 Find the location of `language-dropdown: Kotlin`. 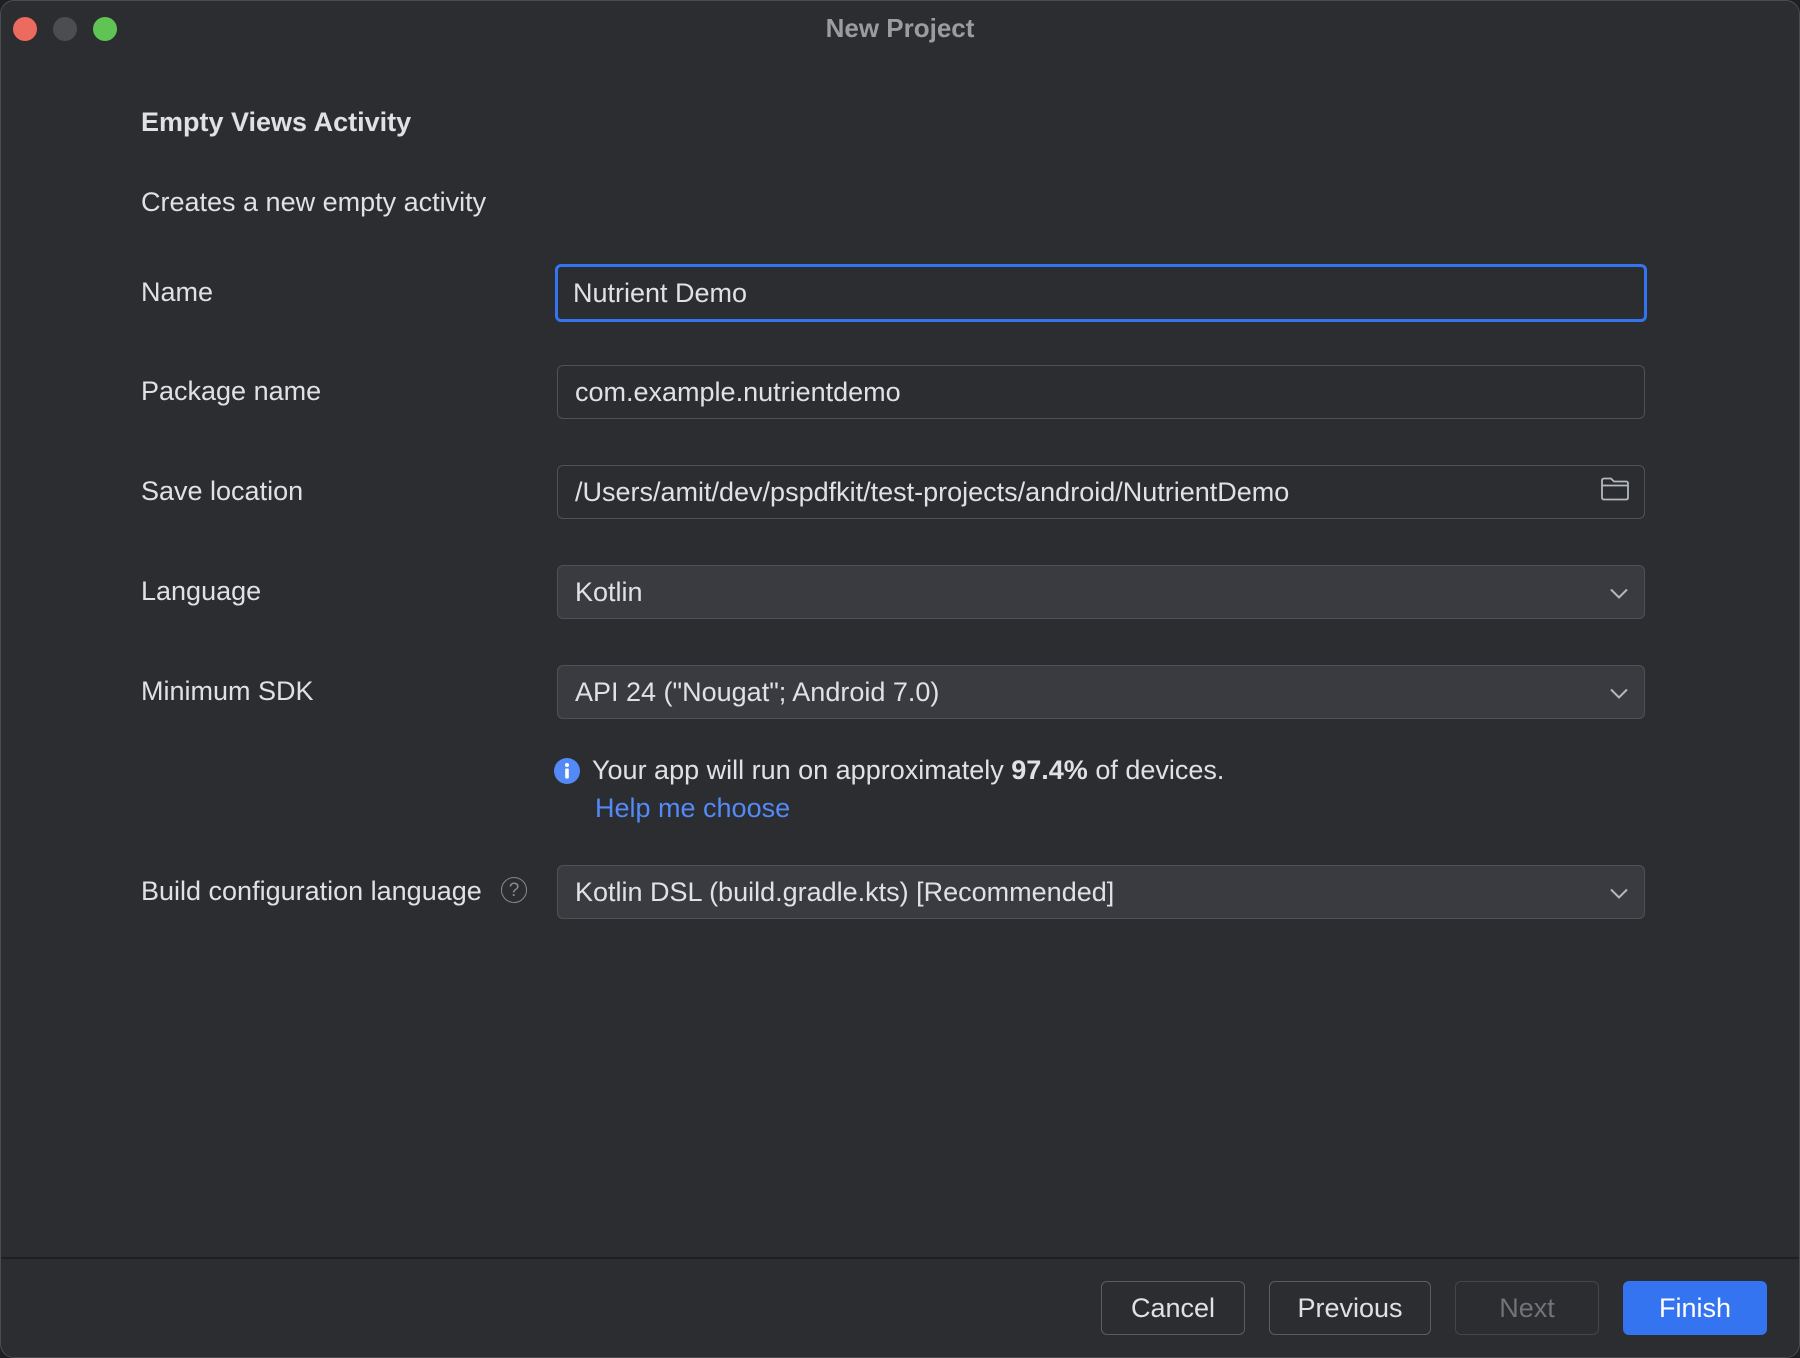

language-dropdown: Kotlin is located at coordinates (1101, 592).